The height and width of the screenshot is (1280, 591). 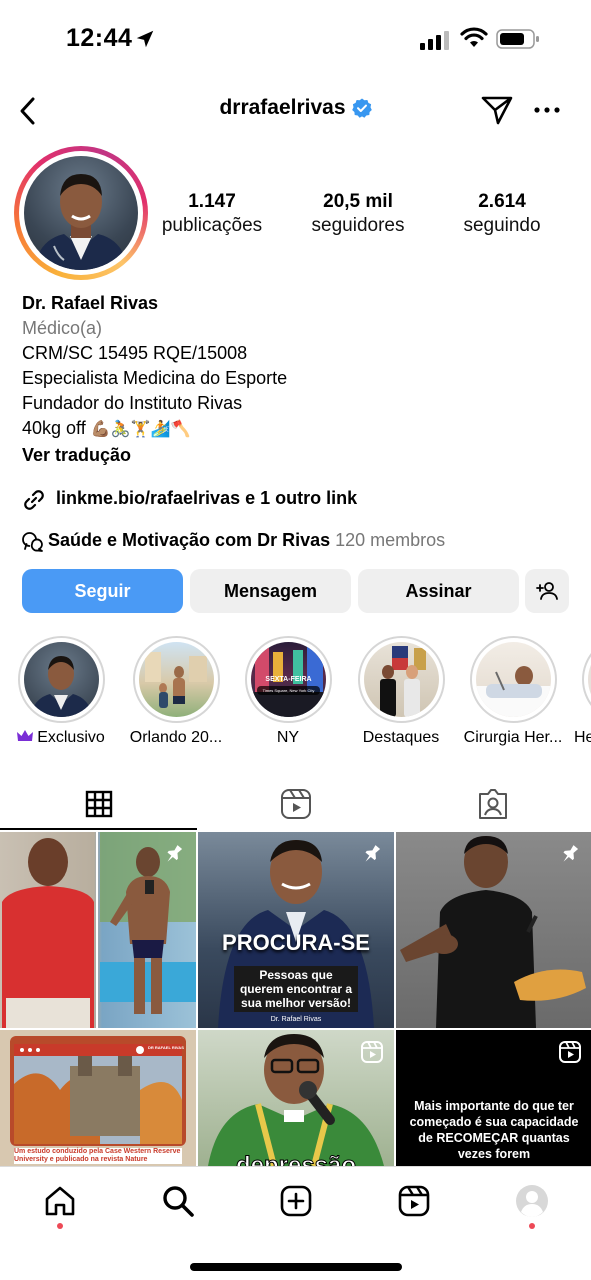 What do you see at coordinates (288, 690) in the screenshot?
I see `ny-overlay-place: Times Square, New York City` at bounding box center [288, 690].